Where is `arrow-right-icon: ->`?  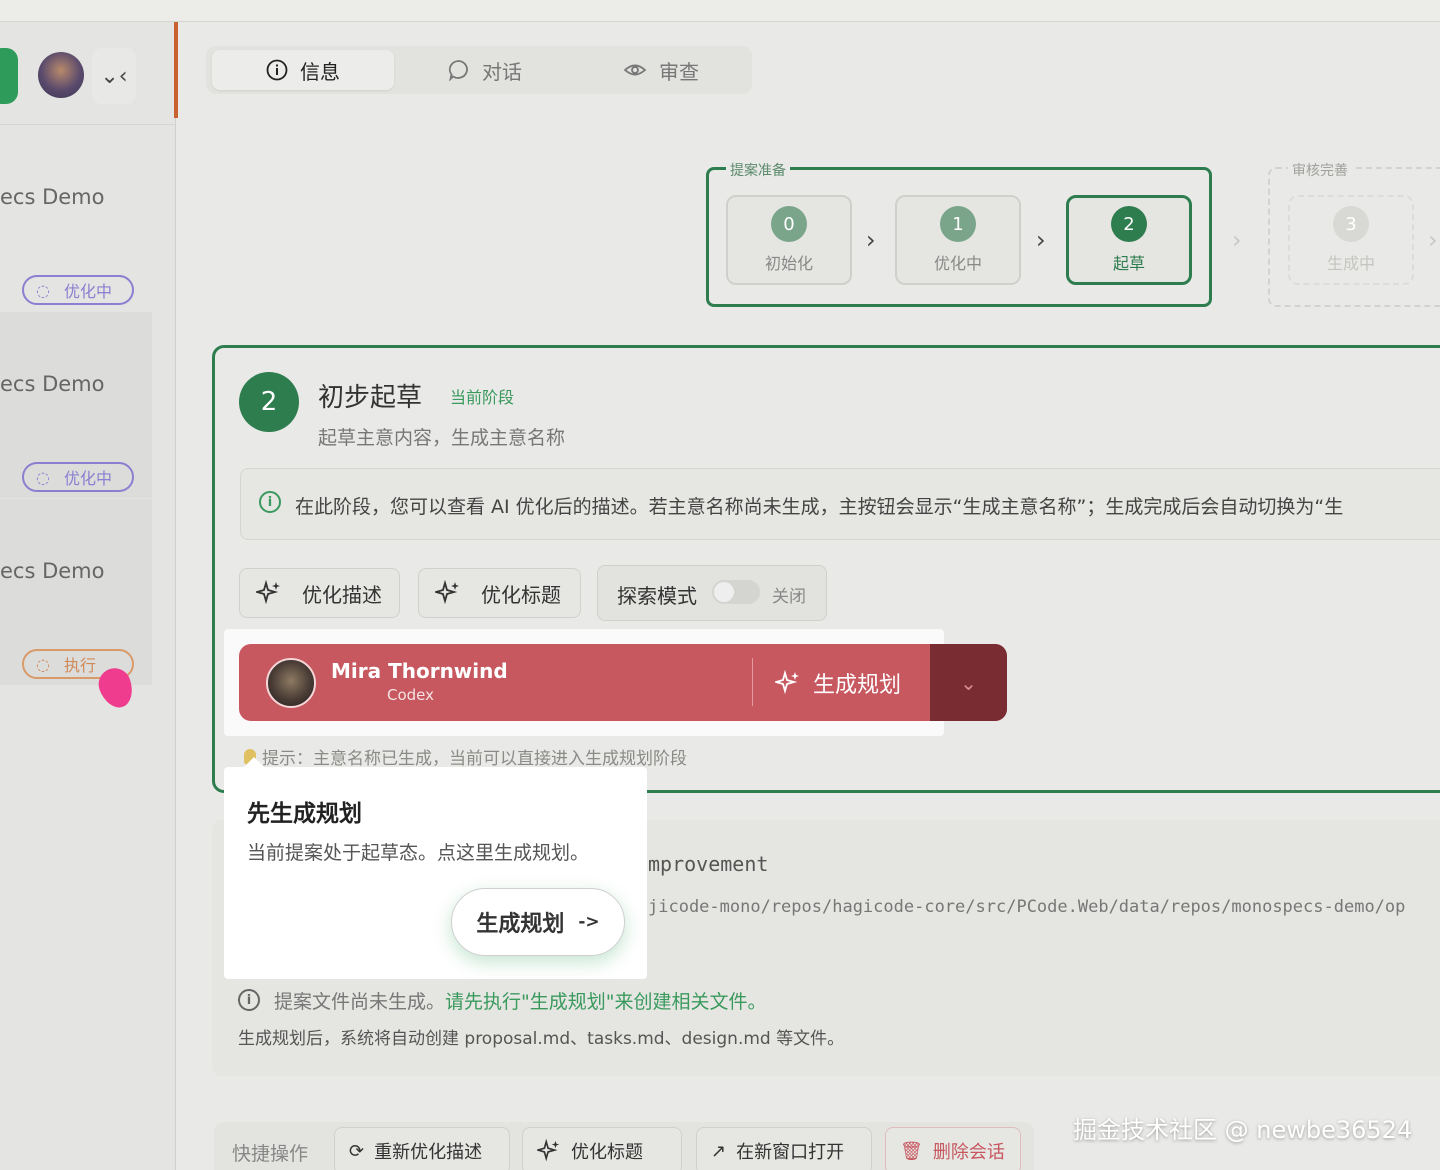
arrow-right-icon: -> is located at coordinates (589, 922).